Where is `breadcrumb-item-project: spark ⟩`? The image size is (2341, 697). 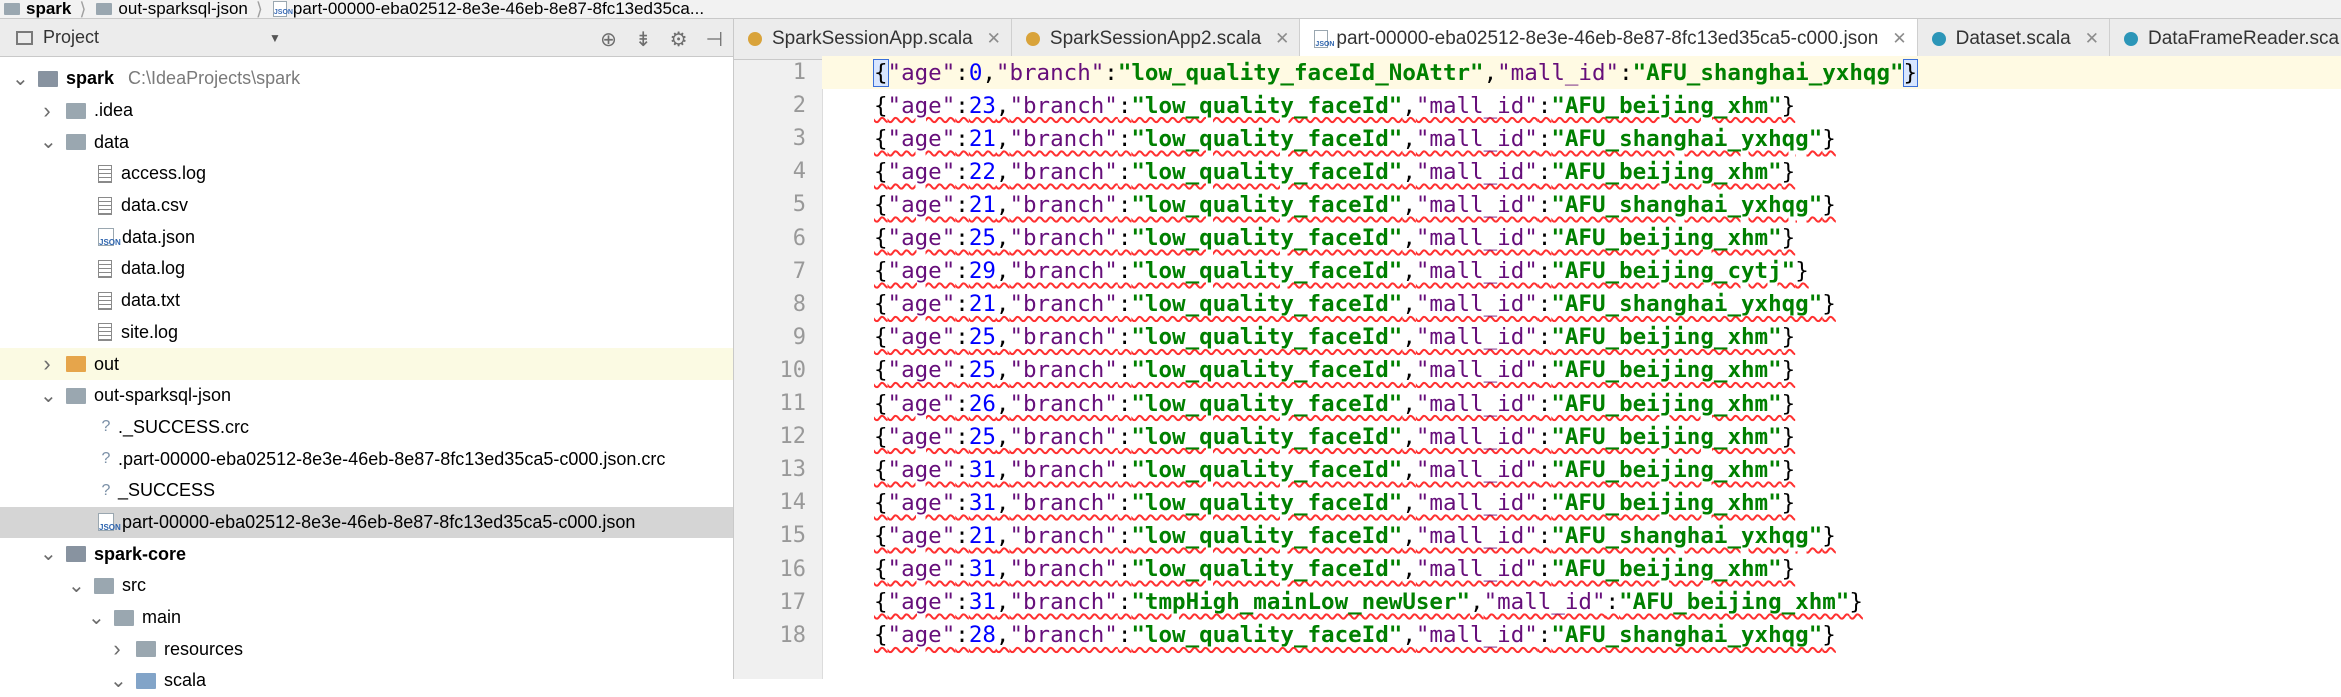 breadcrumb-item-project: spark ⟩ is located at coordinates (46, 9).